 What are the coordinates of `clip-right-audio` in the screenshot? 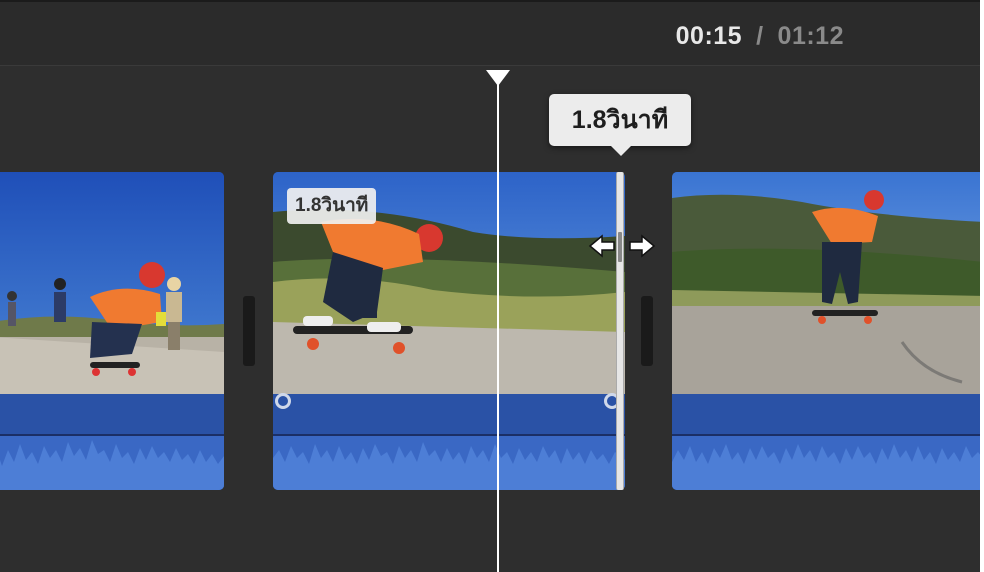 It's located at (826, 442).